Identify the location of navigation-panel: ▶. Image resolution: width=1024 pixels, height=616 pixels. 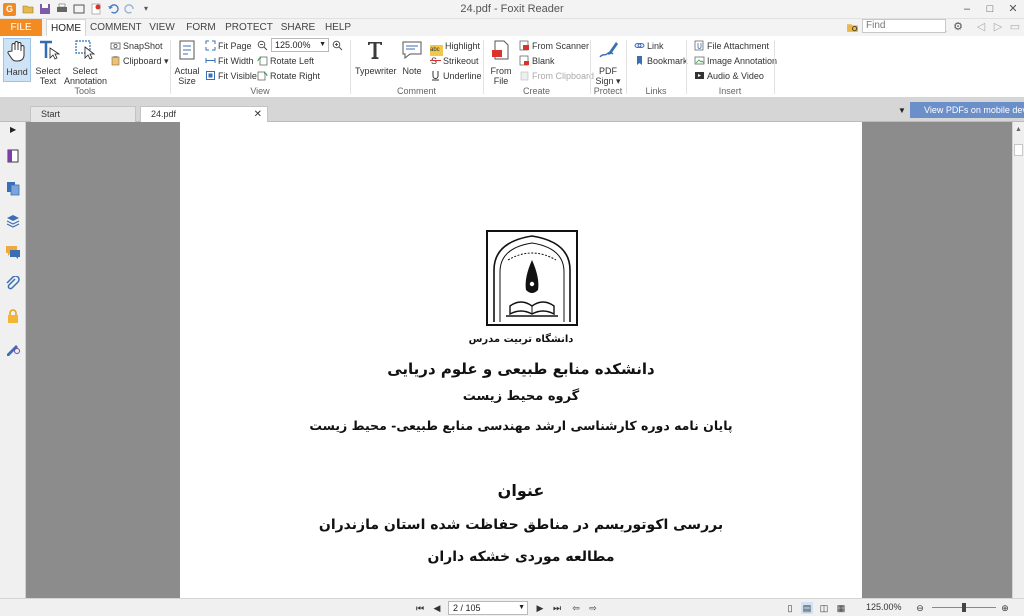
(13, 360).